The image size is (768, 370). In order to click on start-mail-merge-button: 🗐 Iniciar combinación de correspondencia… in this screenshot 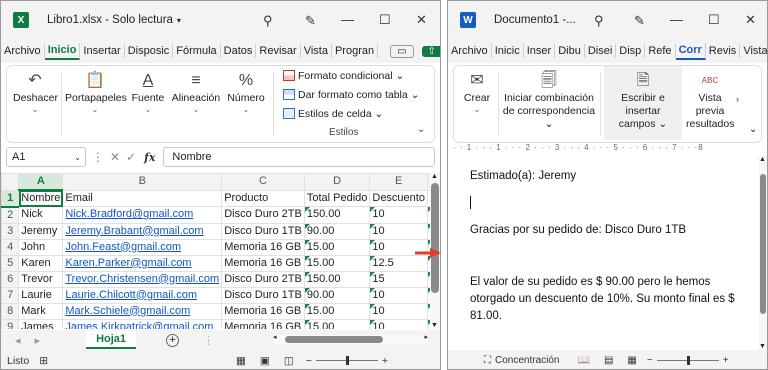, I will do `click(549, 98)`.